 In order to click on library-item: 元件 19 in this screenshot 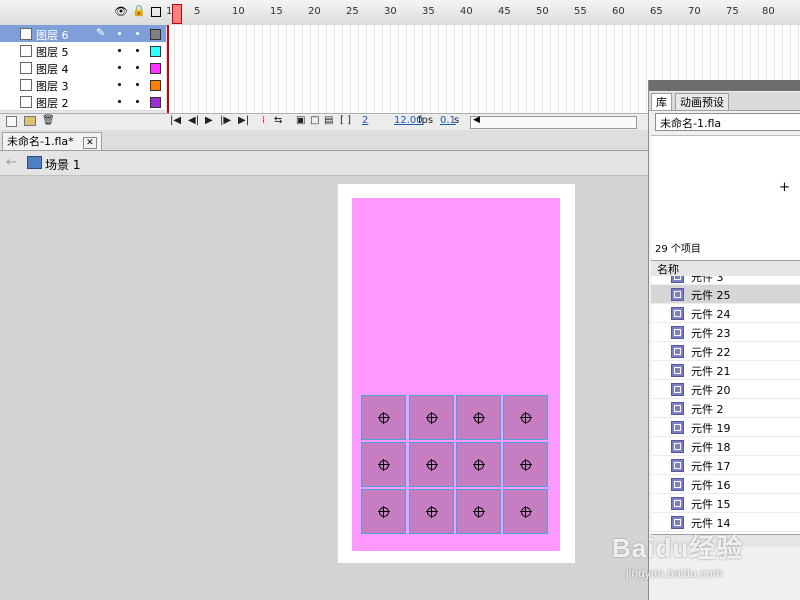, I will do `click(725, 427)`.